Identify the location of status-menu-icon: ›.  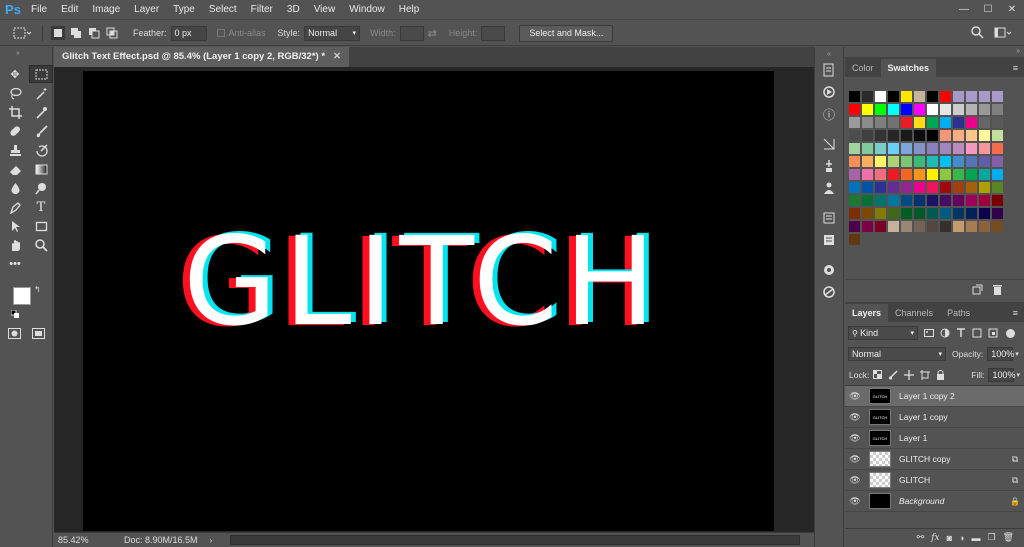
(211, 540).